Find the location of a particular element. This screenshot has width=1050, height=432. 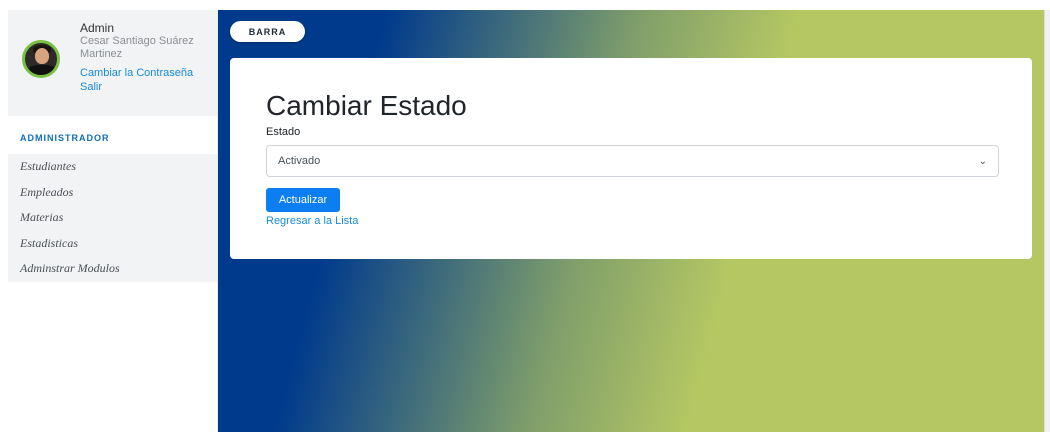

status-label: Estado is located at coordinates (283, 132).